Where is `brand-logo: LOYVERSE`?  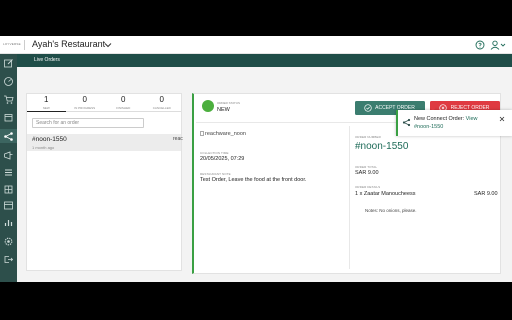 brand-logo: LOYVERSE is located at coordinates (12, 44).